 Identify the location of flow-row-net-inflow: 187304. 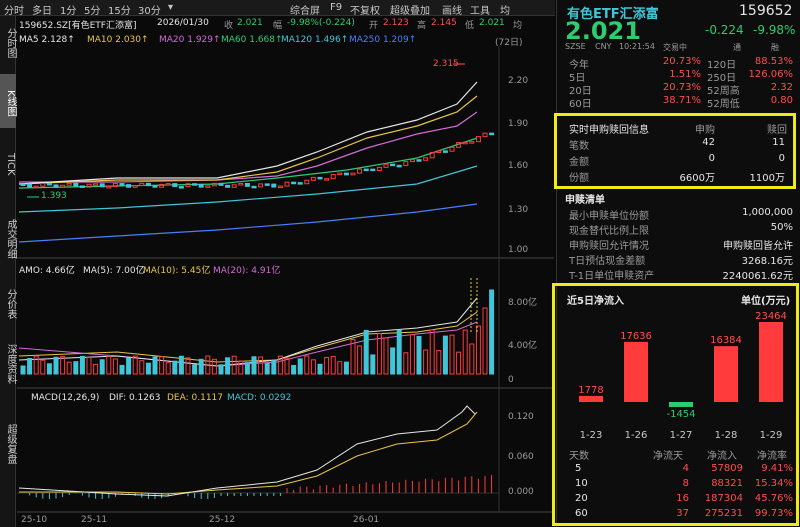
(723, 498).